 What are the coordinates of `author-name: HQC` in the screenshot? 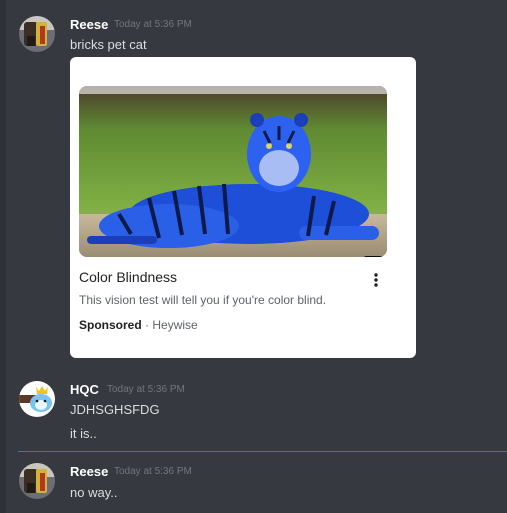 It's located at (84, 389).